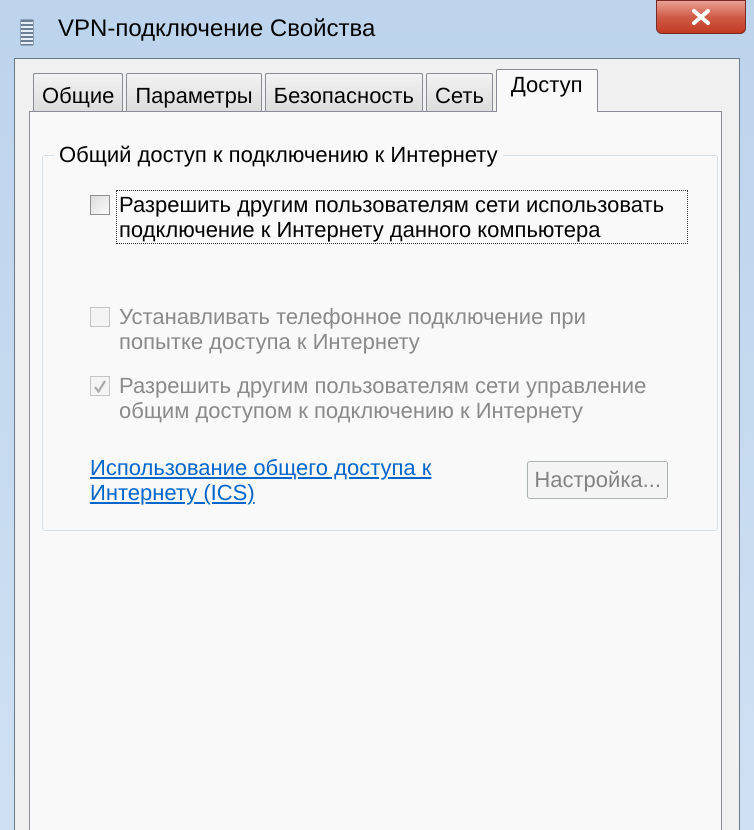  Describe the element at coordinates (402, 217) in the screenshot. I see `checkbox-label: Разрешить другим пользователям сети использовать подключение к Интернету данного компьютера` at that location.